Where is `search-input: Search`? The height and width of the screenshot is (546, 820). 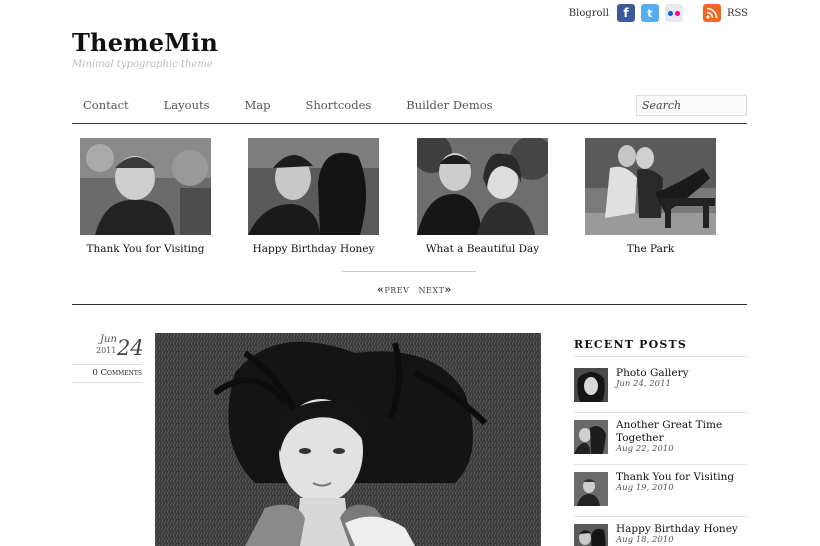
search-input: Search is located at coordinates (691, 105).